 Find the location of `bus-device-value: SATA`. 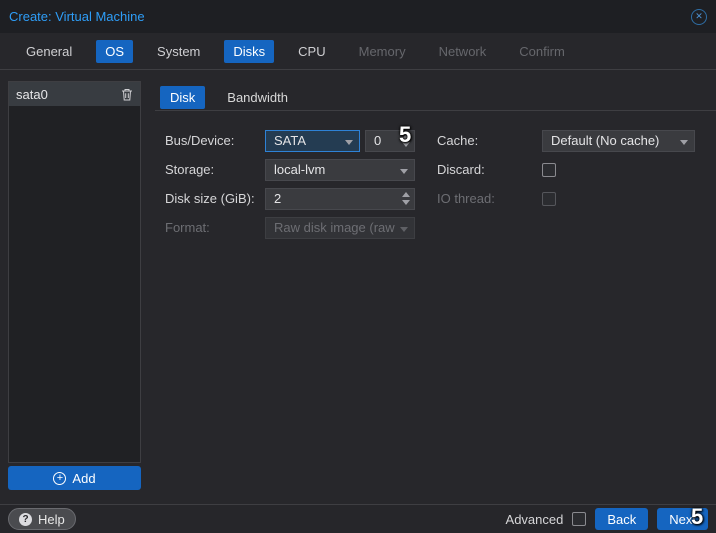

bus-device-value: SATA is located at coordinates (290, 140).